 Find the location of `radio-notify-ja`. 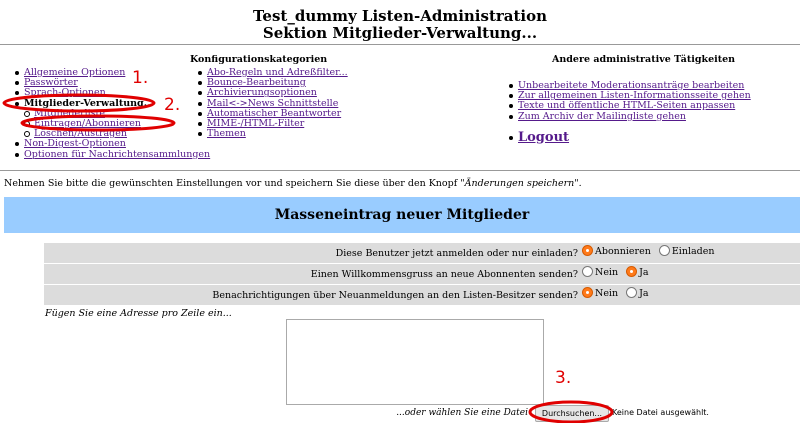

radio-notify-ja is located at coordinates (632, 292).